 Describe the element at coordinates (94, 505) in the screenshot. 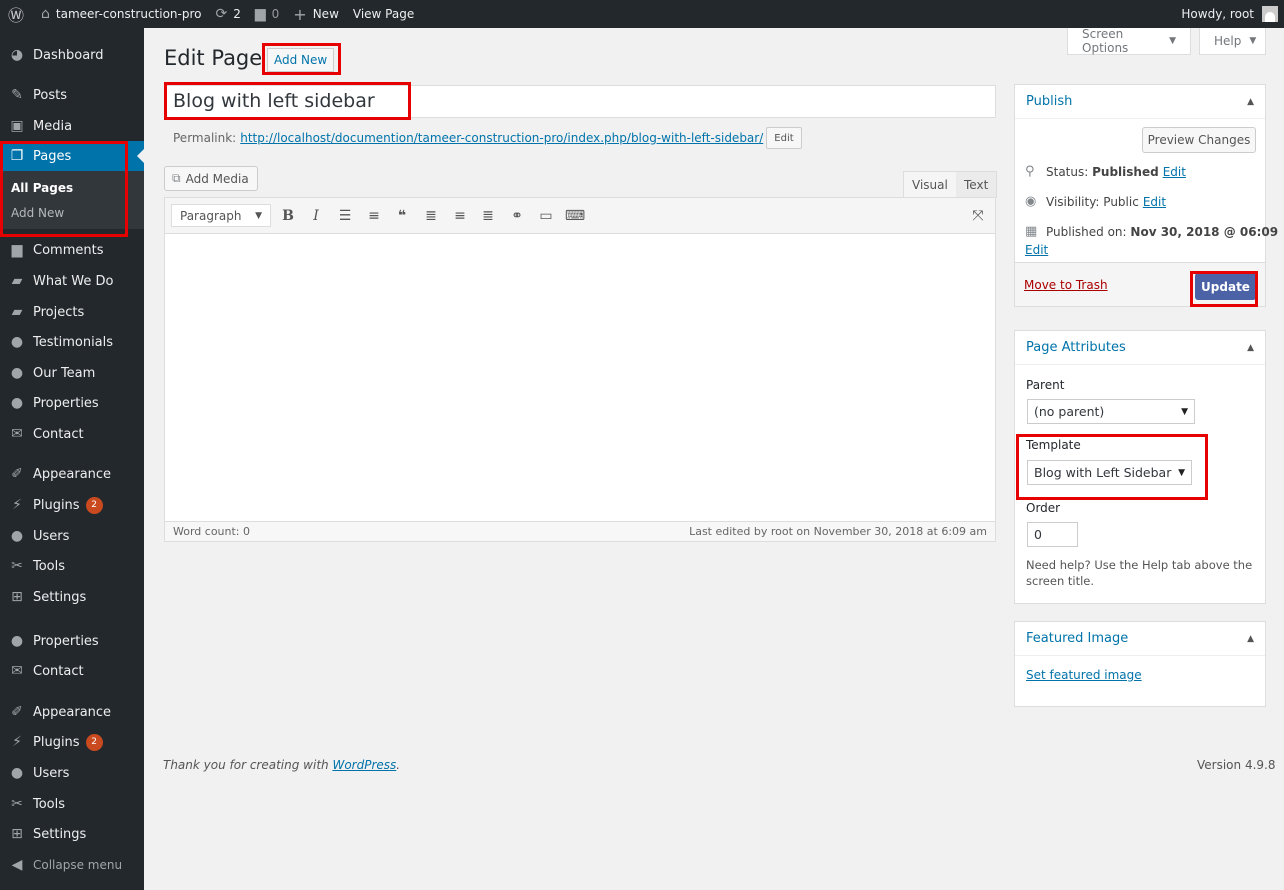

I see `plugins-update-badge: 2` at that location.